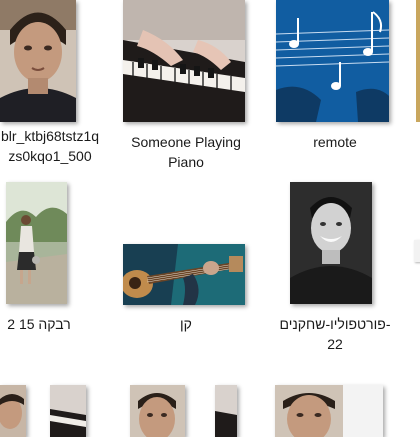  What do you see at coordinates (50, 146) in the screenshot?
I see `file-name-label: blr_ktbj68tstz1q zs0kqo1_500` at bounding box center [50, 146].